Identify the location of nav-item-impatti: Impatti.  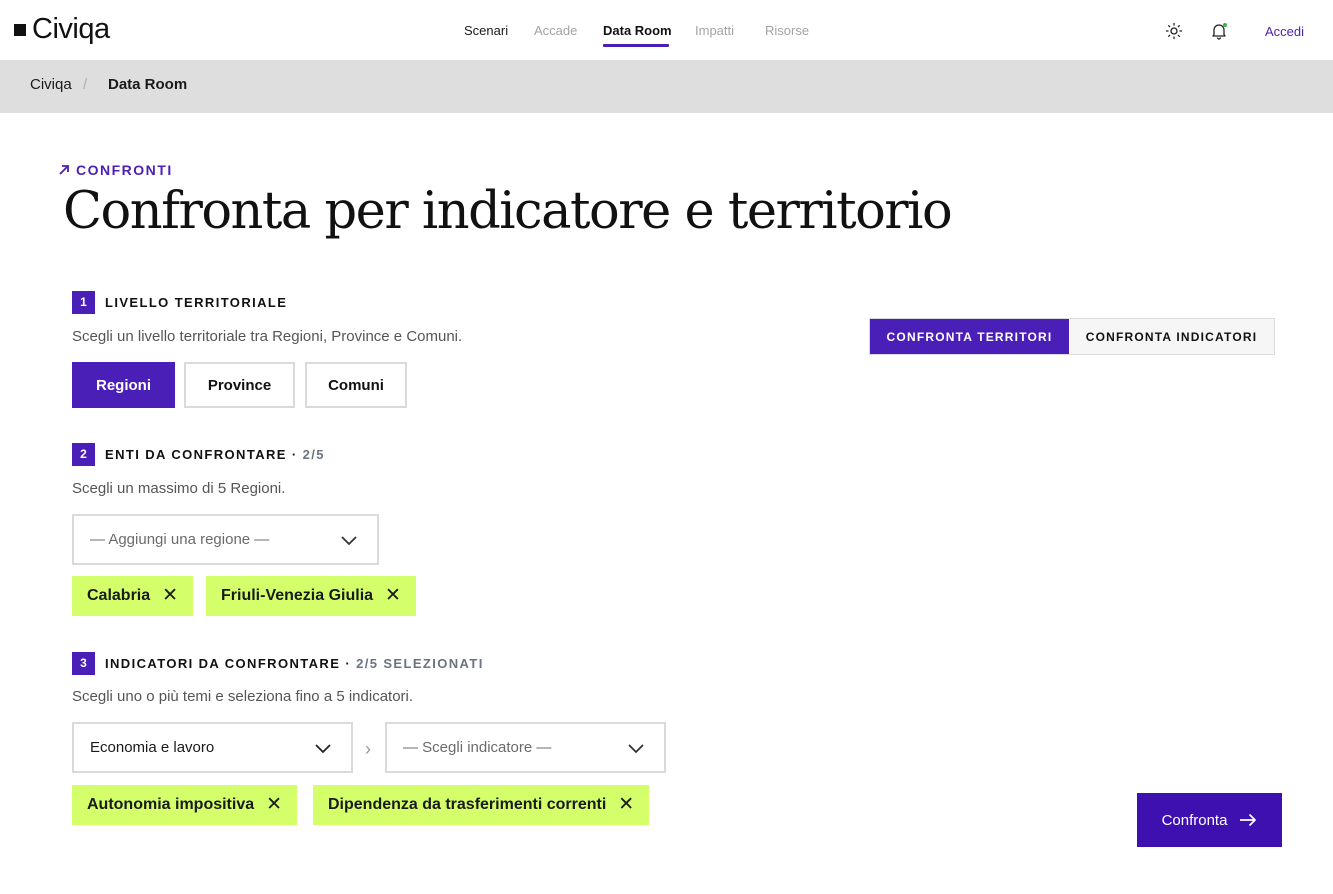
(714, 31).